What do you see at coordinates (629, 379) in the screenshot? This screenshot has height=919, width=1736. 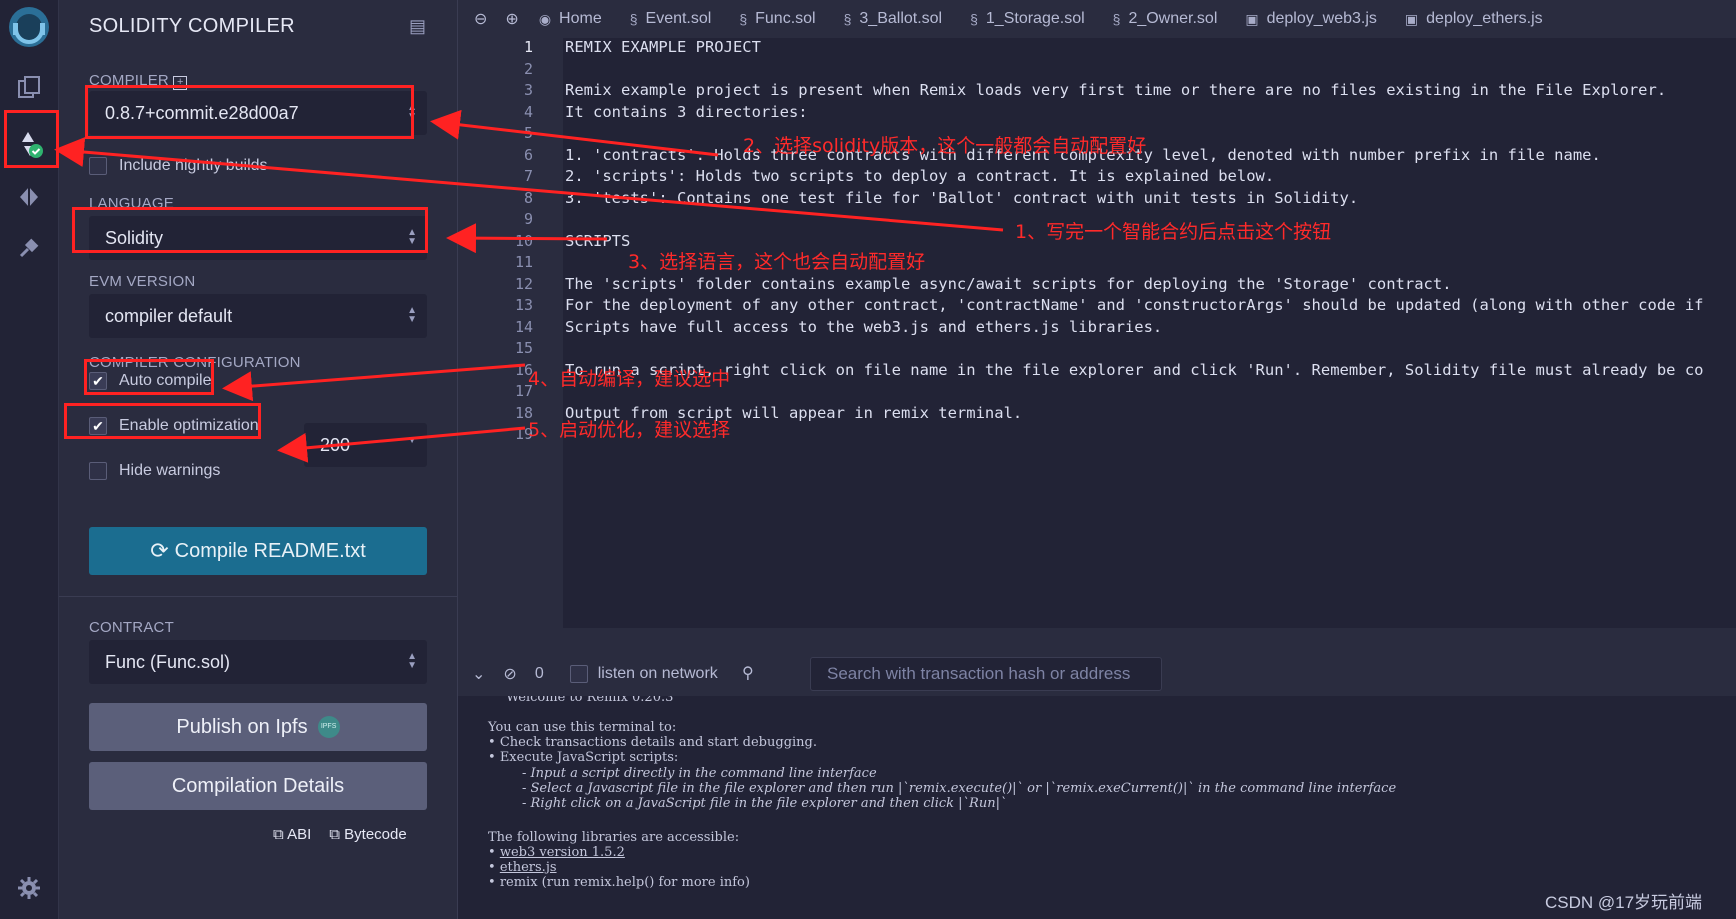 I see `annotation-4: 4、自动编译，建议选中` at bounding box center [629, 379].